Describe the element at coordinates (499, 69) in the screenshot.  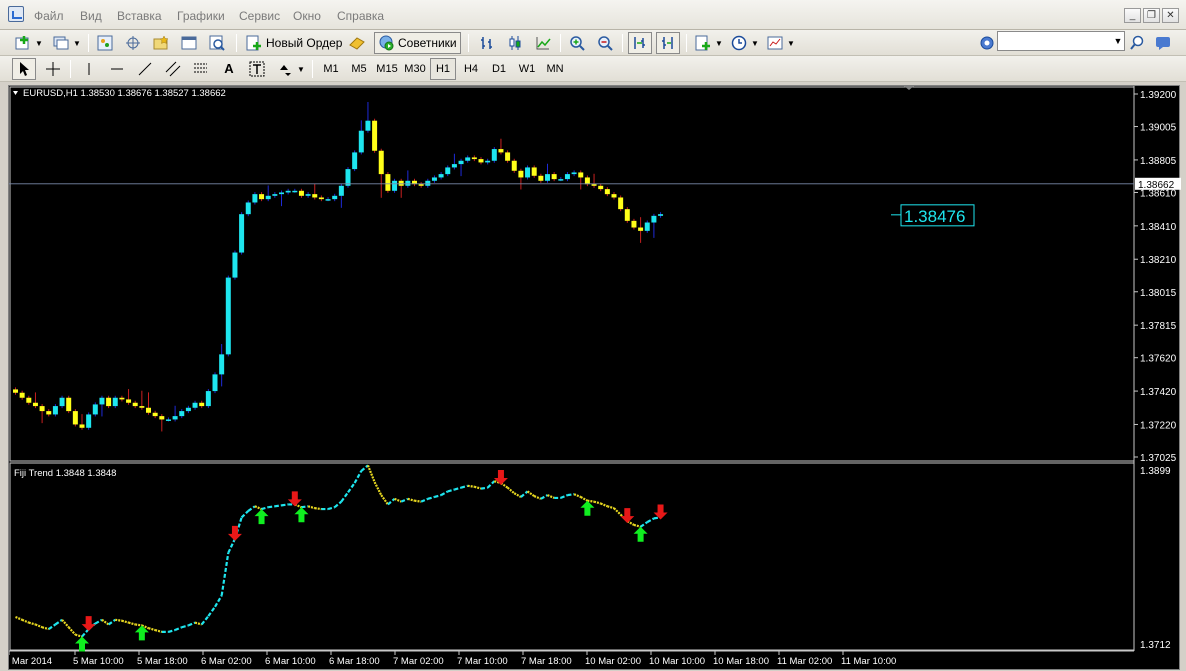
I see `timeframe-d1: D1` at that location.